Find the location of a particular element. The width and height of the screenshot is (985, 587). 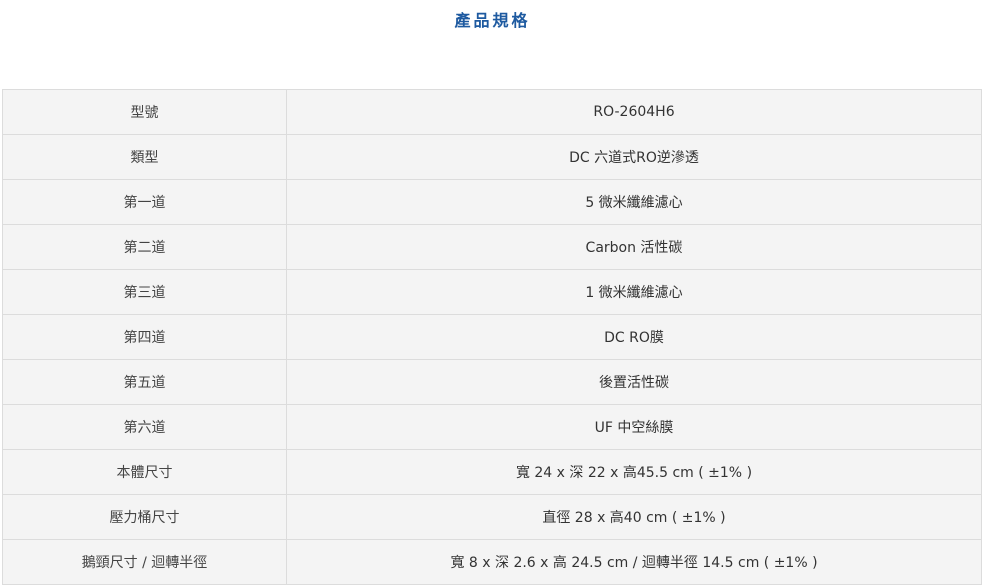

spec-value-body-size: 寬 24 x 深 22 x 高45.5 cm ( ±1% ) is located at coordinates (634, 472).